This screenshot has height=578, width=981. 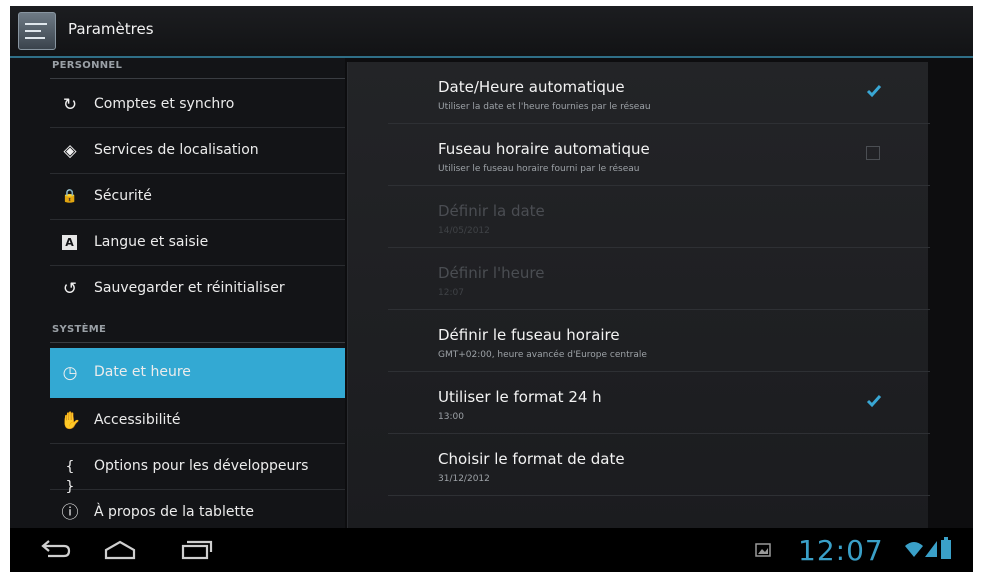 I want to click on pref-summary: 13:00, so click(x=451, y=417).